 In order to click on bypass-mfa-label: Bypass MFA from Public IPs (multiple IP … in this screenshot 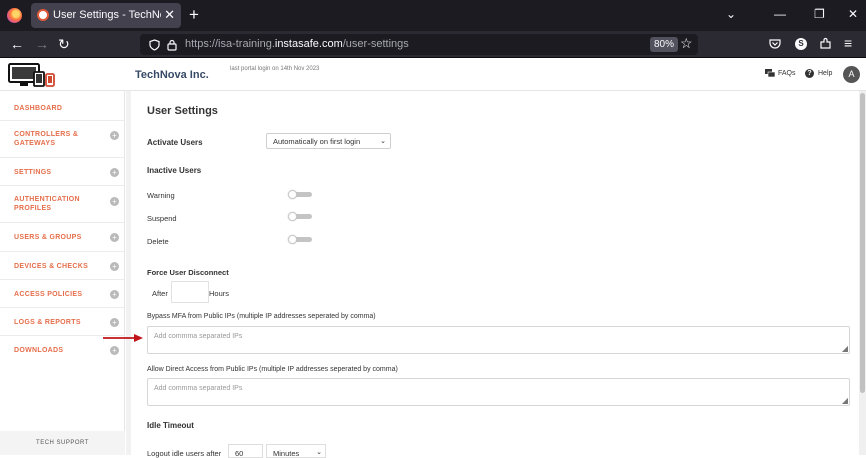, I will do `click(261, 316)`.